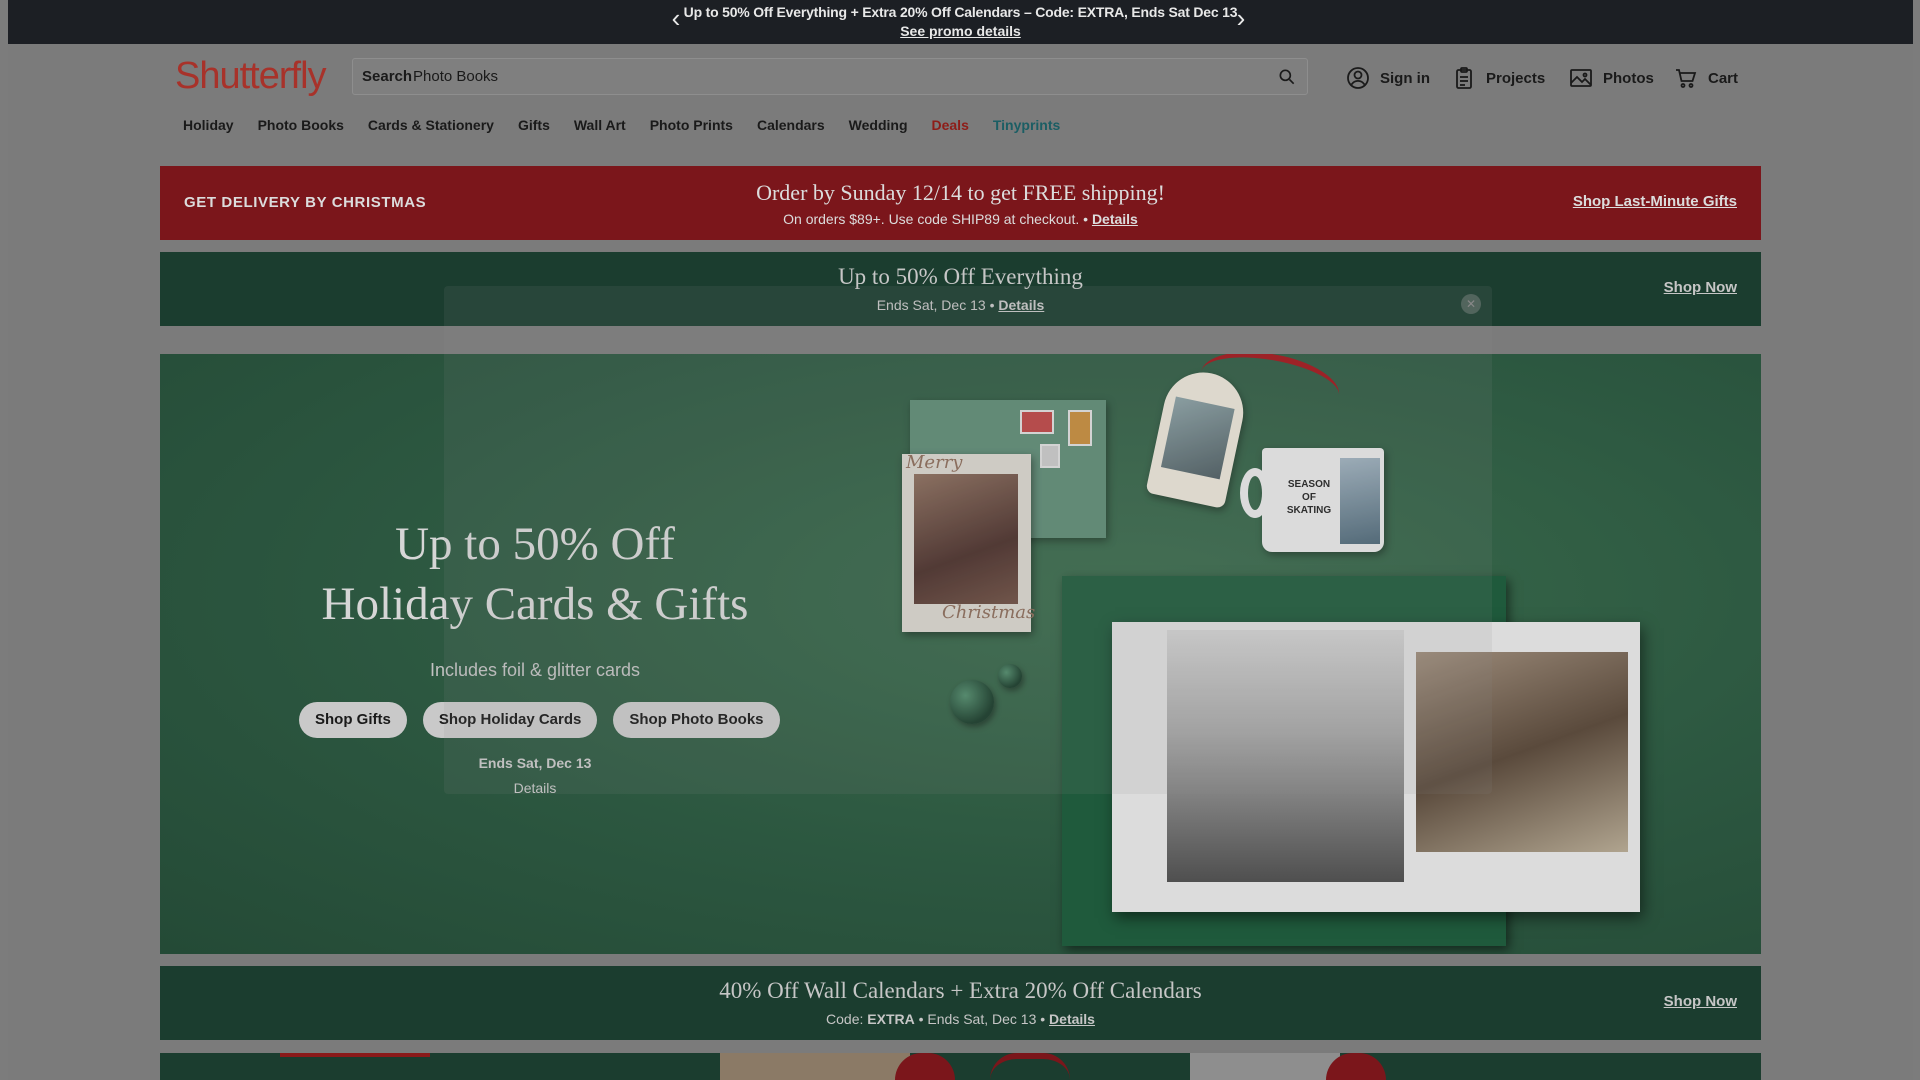  I want to click on promo-details-link: See promo details, so click(960, 31).